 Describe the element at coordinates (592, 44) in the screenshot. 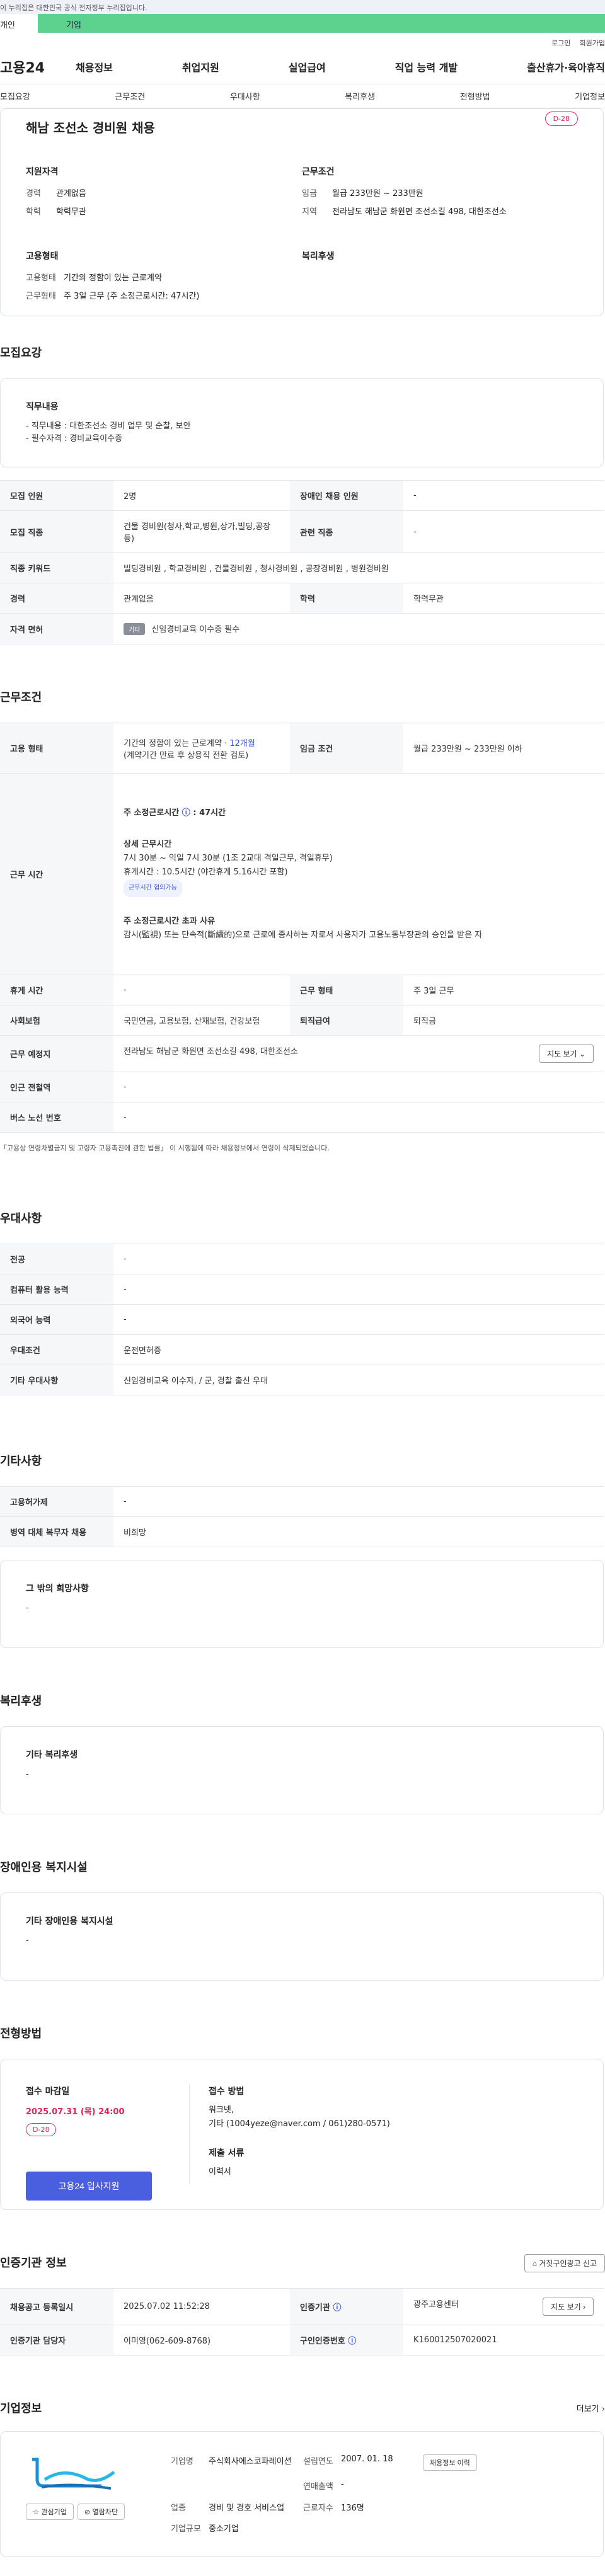

I see `signup-link: 회원가입` at that location.